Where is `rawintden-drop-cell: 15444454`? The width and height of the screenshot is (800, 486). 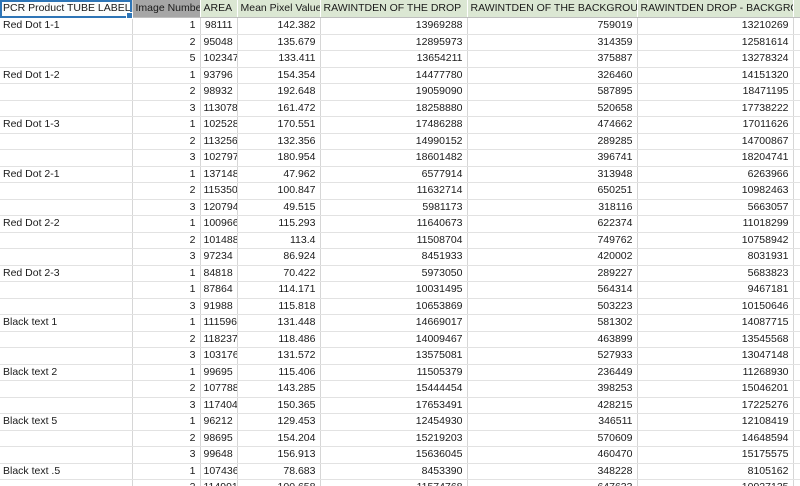 rawintden-drop-cell: 15444454 is located at coordinates (394, 389).